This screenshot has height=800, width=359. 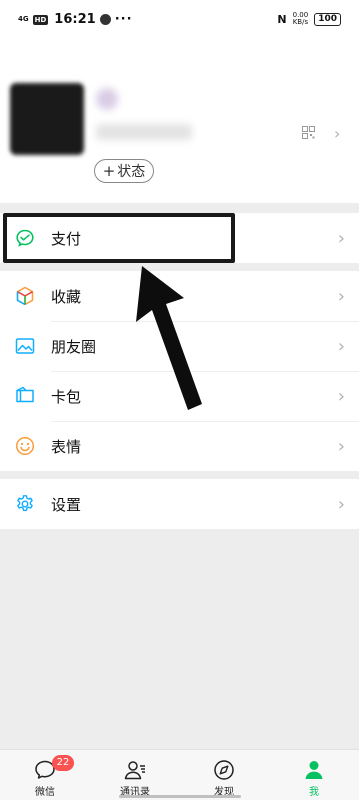 I want to click on nickname-blurred, so click(x=107, y=99).